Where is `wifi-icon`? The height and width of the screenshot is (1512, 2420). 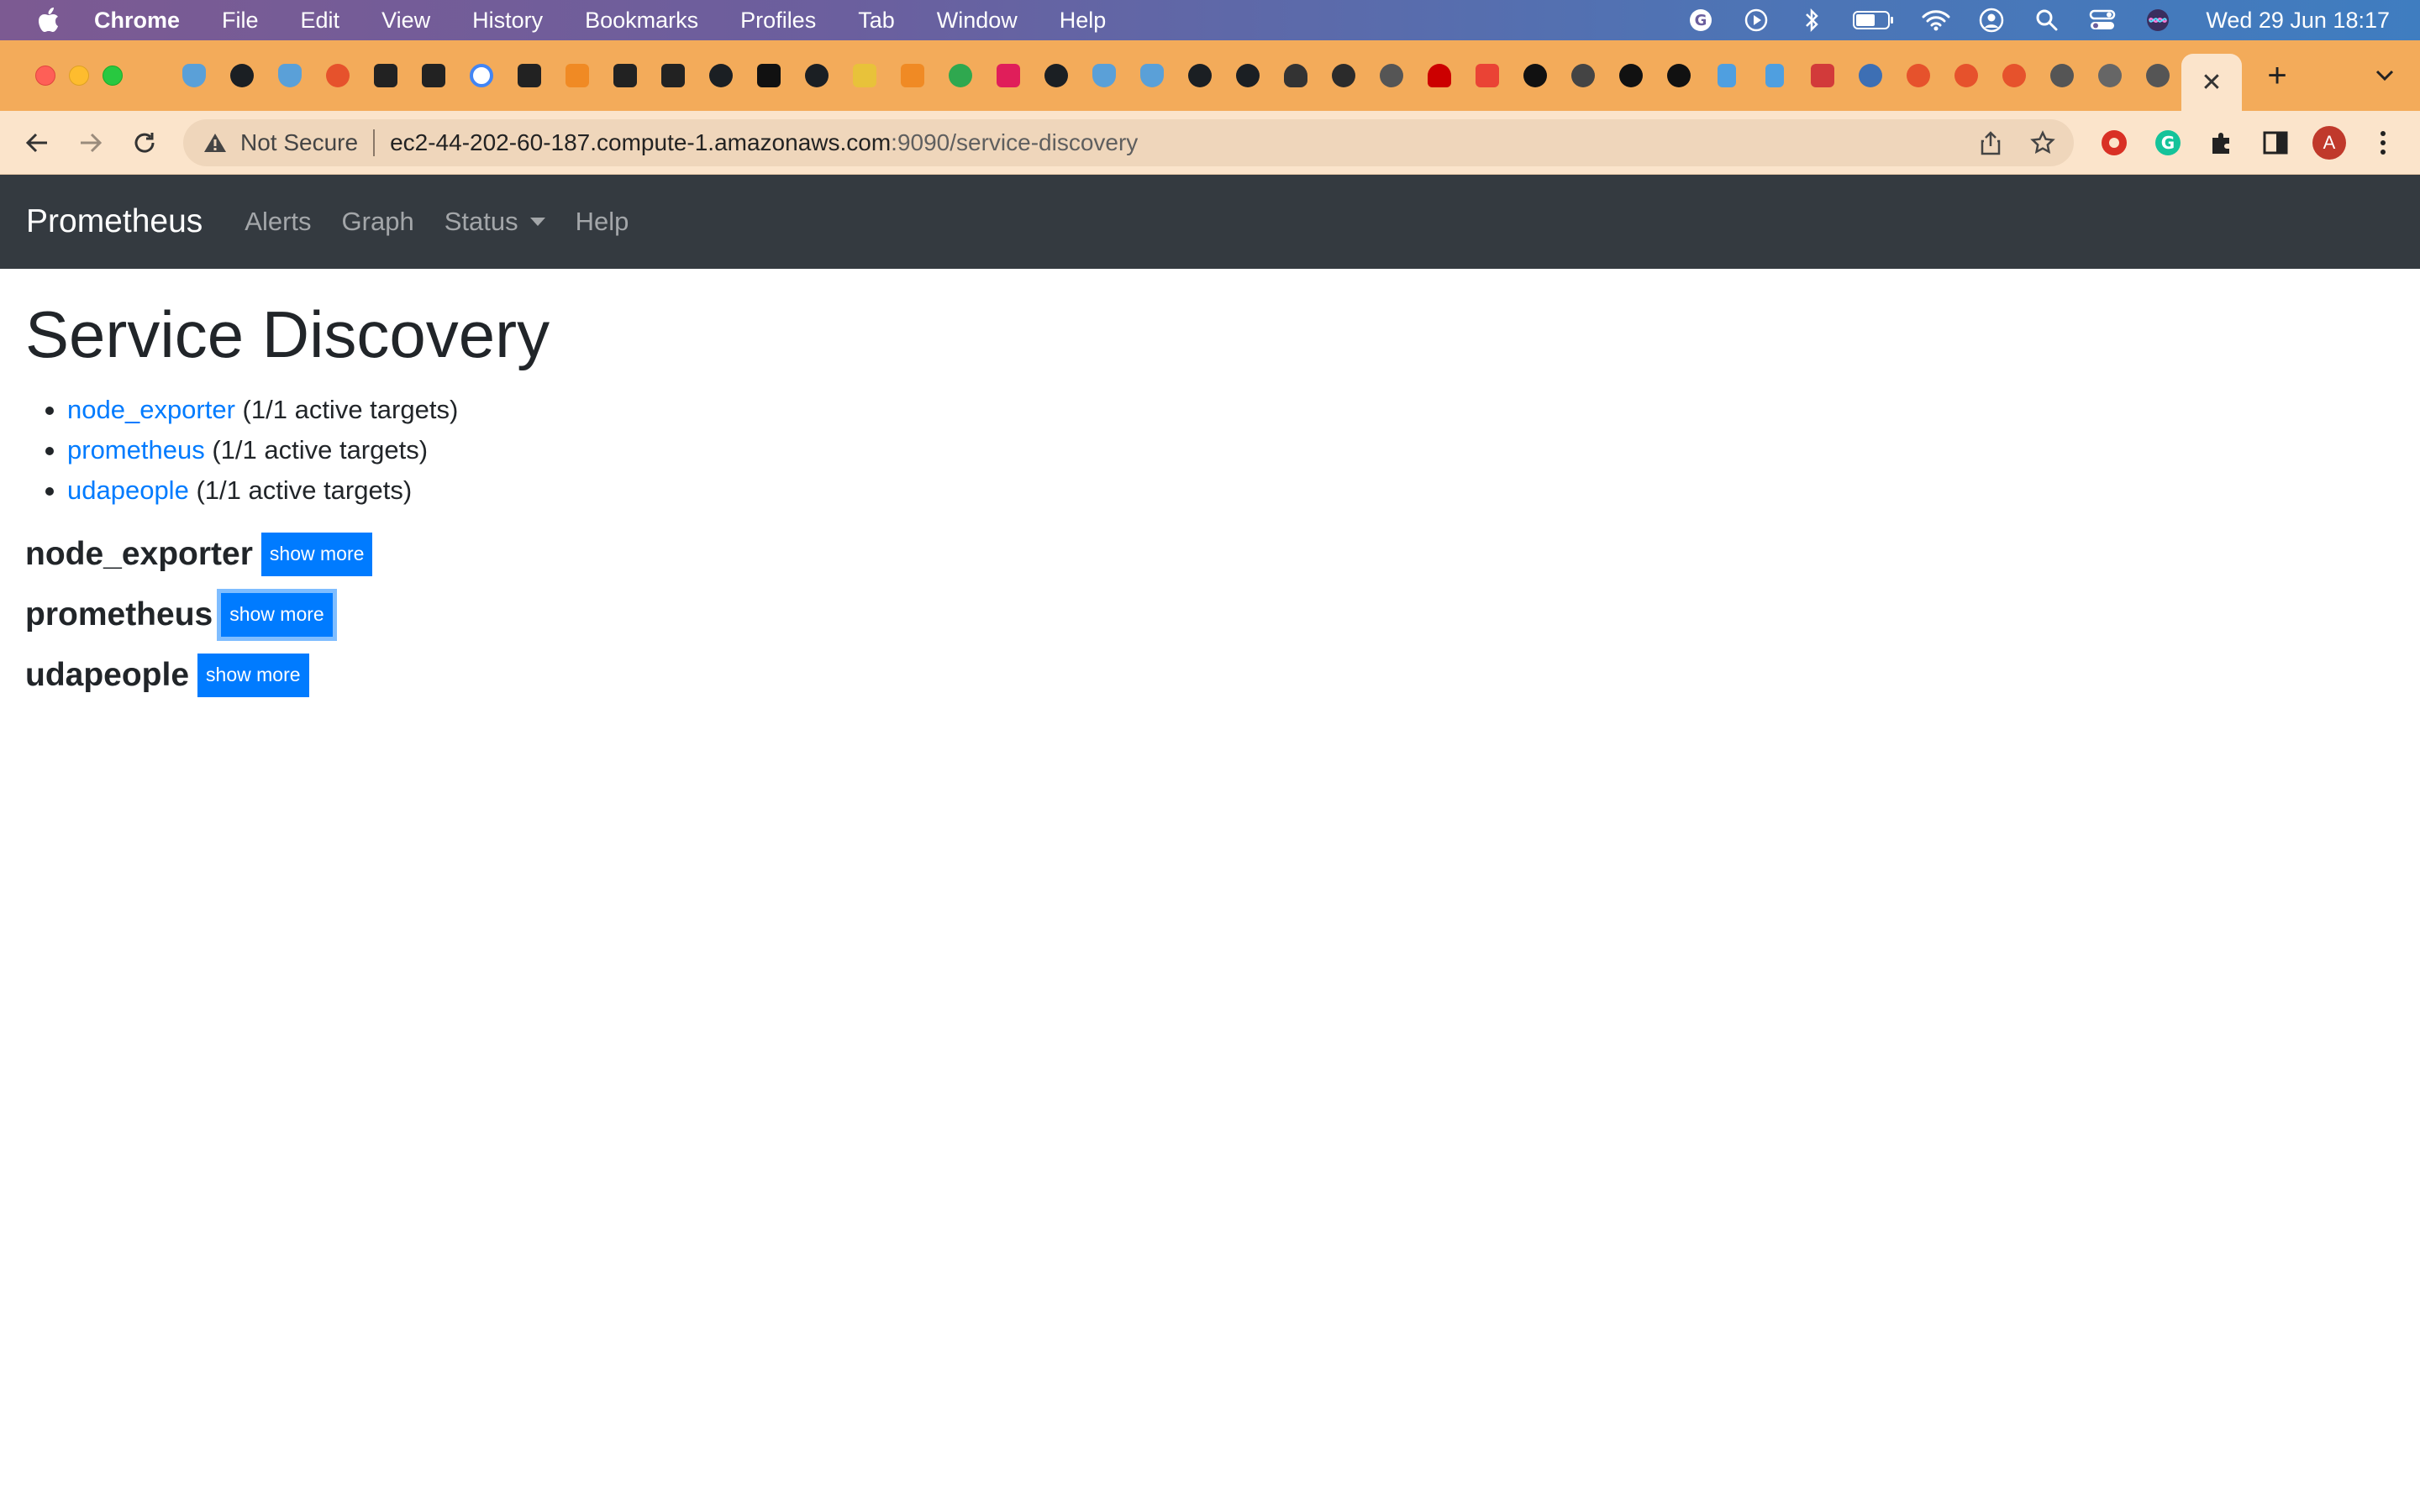
wifi-icon is located at coordinates (1936, 20).